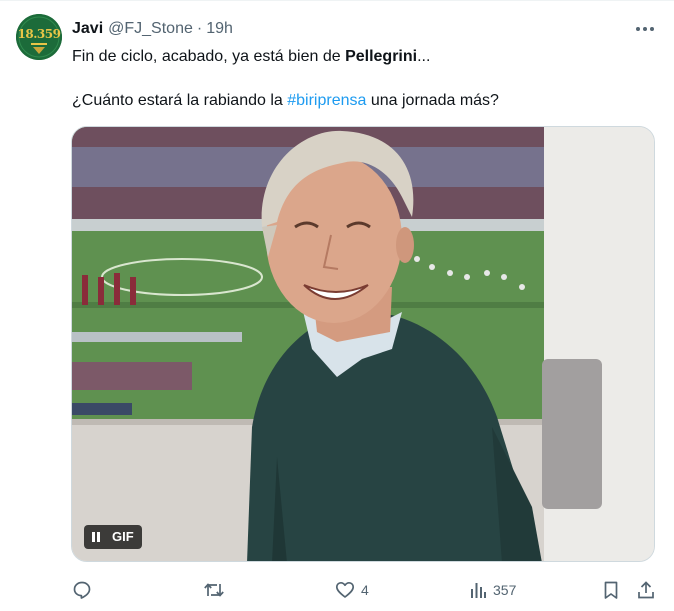 The width and height of the screenshot is (674, 611). Describe the element at coordinates (432, 100) in the screenshot. I see `text-segment: una jornada más?` at that location.